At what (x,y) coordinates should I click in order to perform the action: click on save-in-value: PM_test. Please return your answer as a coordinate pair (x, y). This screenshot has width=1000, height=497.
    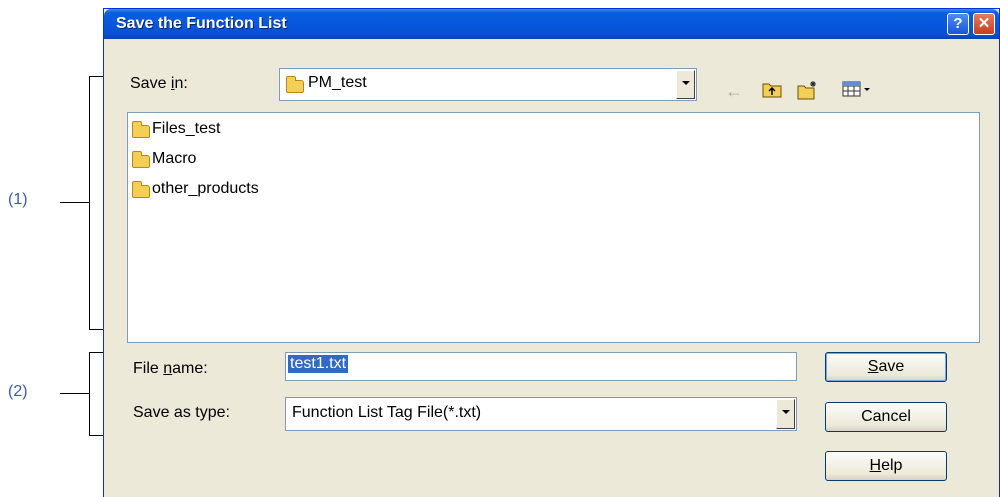
    Looking at the image, I should click on (337, 82).